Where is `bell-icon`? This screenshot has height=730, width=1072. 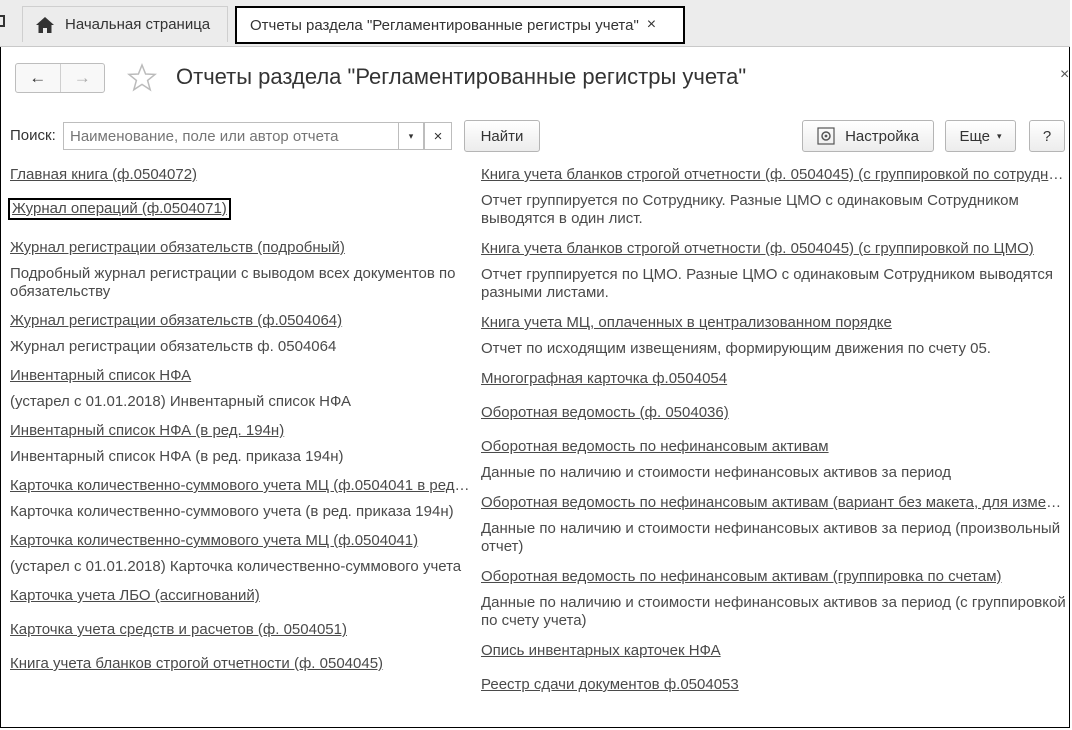
bell-icon is located at coordinates (4, 23).